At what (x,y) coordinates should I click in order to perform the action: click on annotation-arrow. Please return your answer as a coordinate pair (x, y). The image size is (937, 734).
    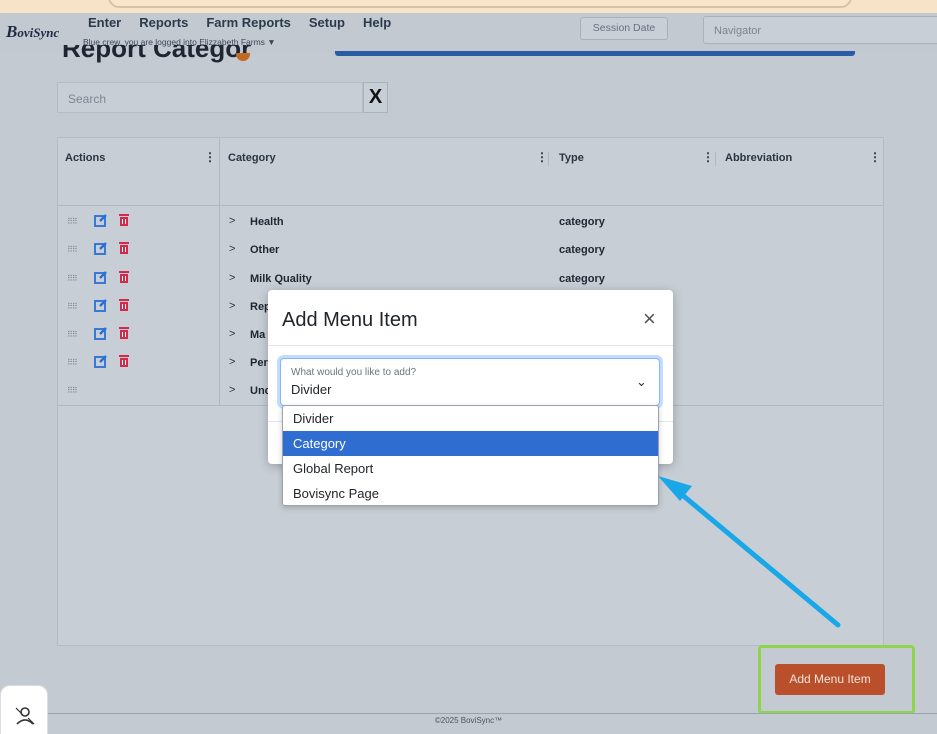
    Looking at the image, I should click on (749, 552).